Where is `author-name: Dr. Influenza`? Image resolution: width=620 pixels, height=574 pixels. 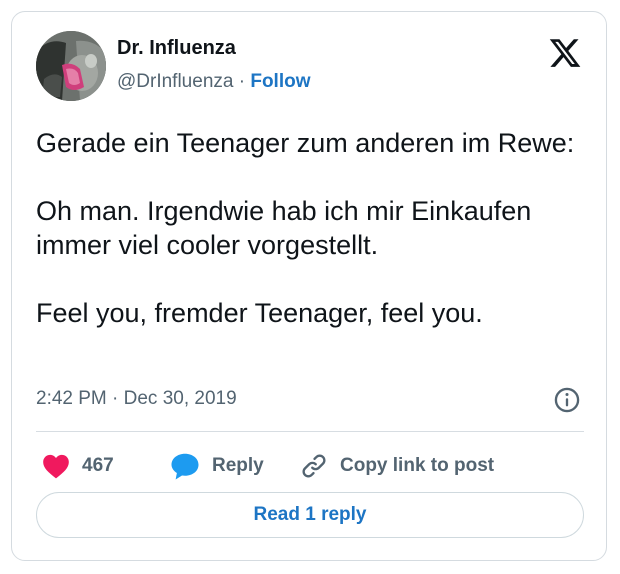 author-name: Dr. Influenza is located at coordinates (176, 48).